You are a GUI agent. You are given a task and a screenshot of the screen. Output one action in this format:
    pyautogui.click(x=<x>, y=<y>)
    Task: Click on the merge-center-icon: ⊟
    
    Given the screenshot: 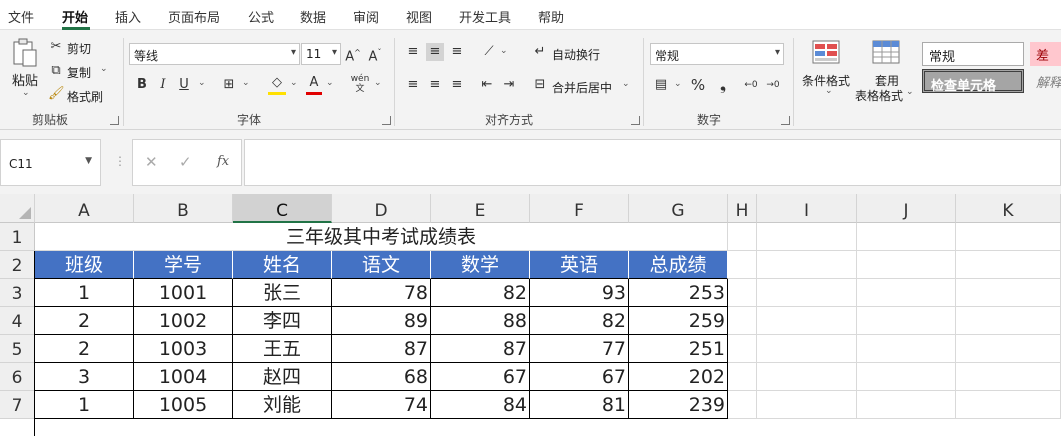 What is the action you would take?
    pyautogui.click(x=540, y=85)
    